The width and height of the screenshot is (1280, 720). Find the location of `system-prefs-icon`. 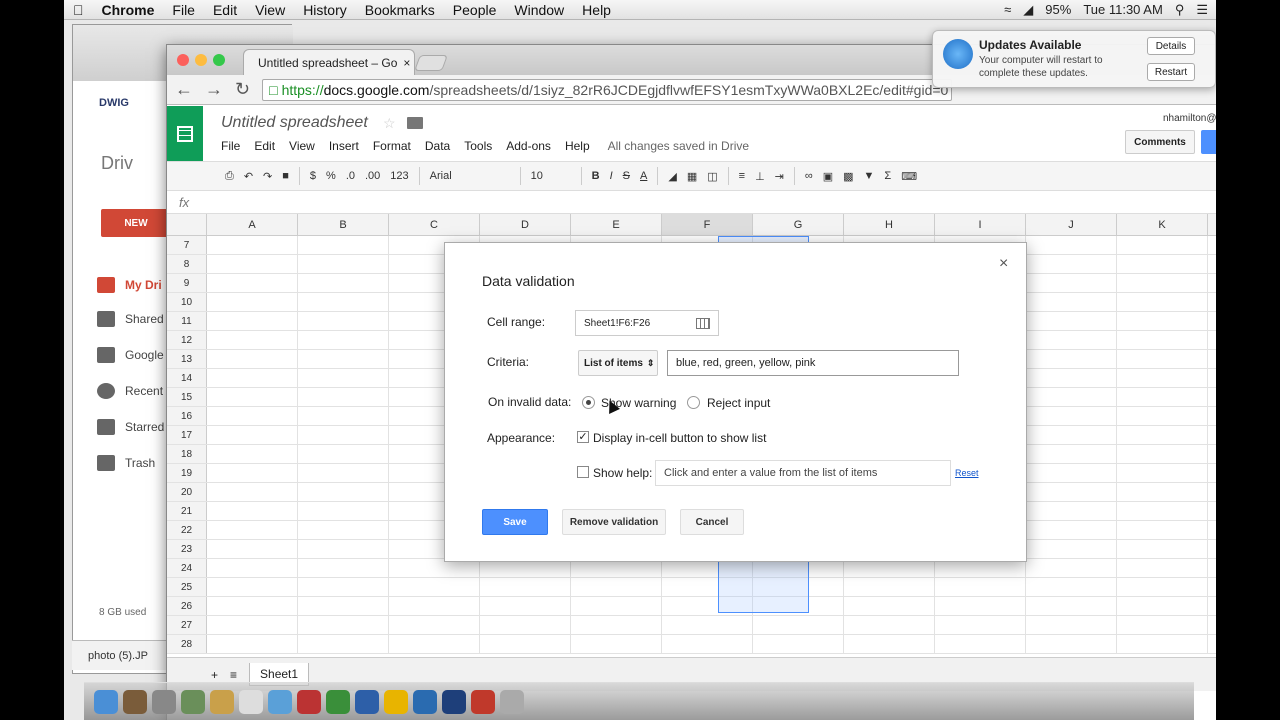

system-prefs-icon is located at coordinates (164, 701).